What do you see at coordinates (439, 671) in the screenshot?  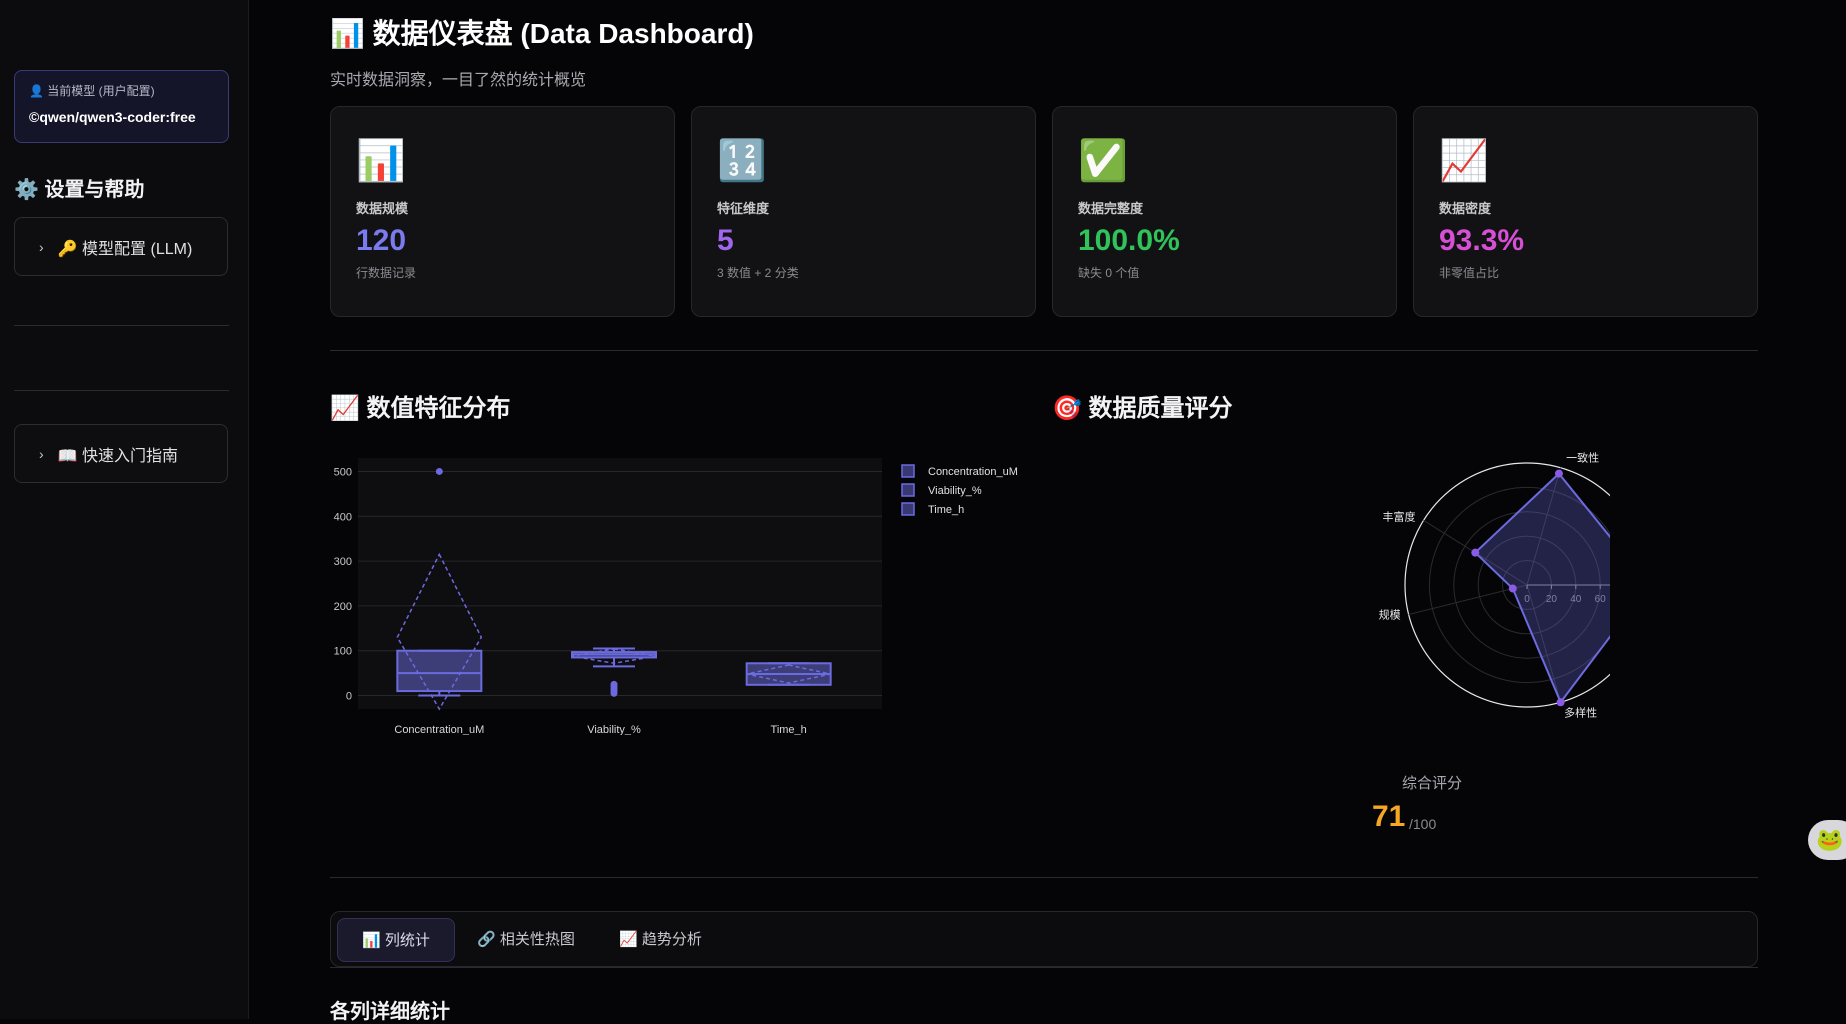 I see `box-rect` at bounding box center [439, 671].